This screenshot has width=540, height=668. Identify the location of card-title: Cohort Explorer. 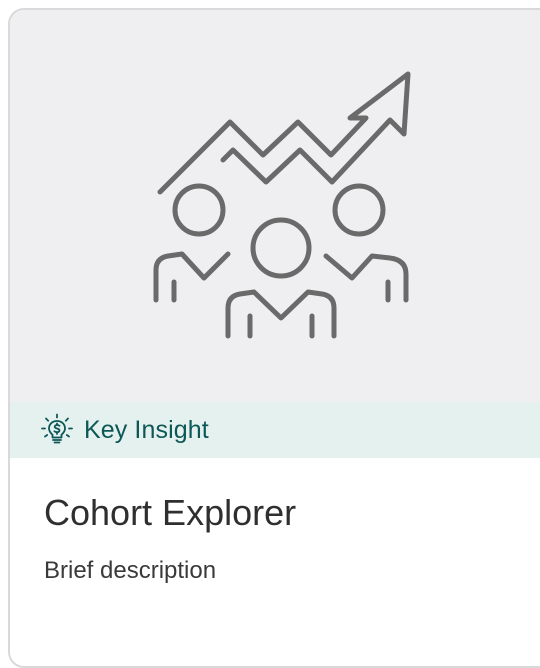
(170, 513).